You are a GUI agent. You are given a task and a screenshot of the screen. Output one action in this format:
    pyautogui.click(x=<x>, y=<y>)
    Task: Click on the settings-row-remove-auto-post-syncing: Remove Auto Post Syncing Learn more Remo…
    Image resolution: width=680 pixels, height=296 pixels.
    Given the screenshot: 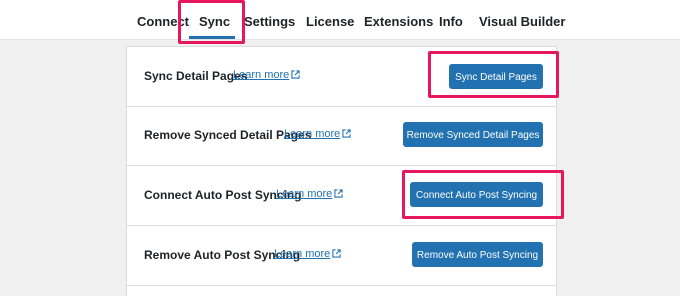 What is the action you would take?
    pyautogui.click(x=341, y=256)
    